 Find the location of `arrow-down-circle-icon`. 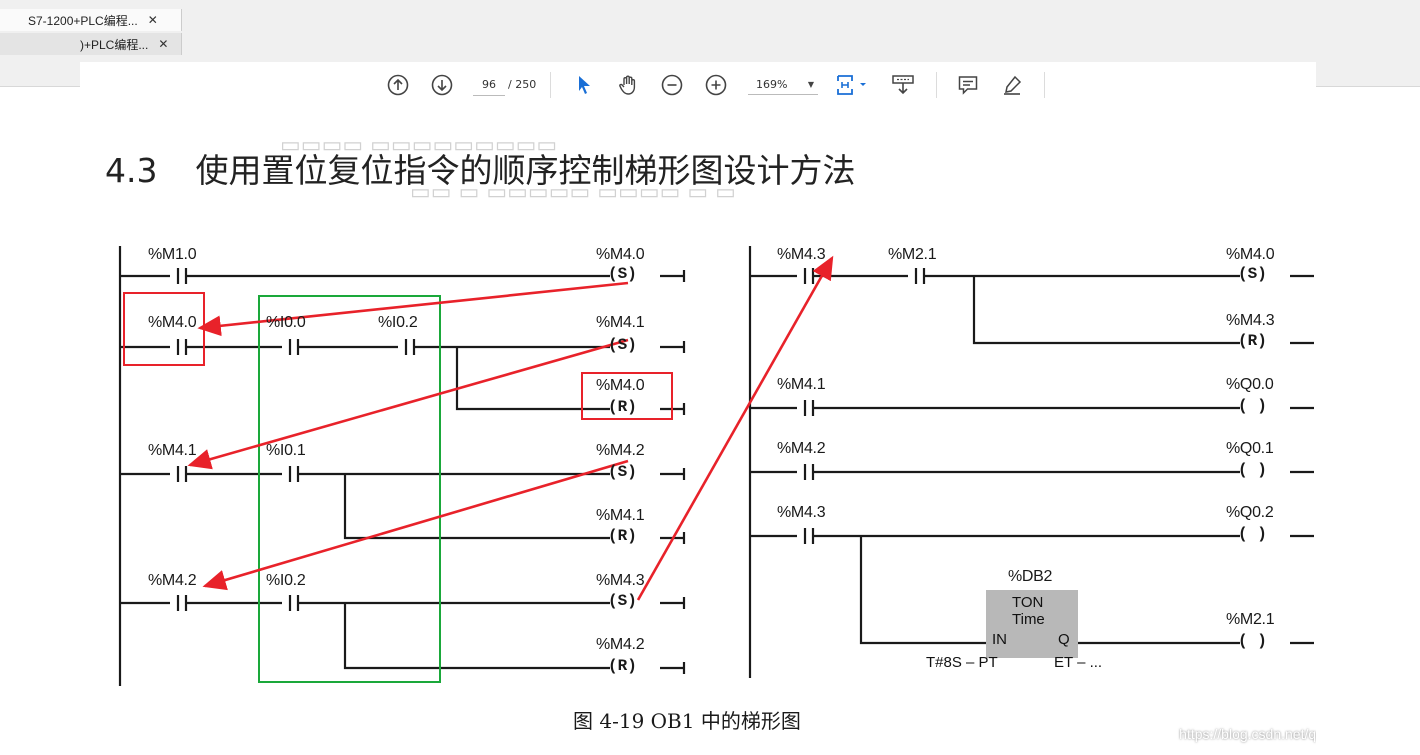

arrow-down-circle-icon is located at coordinates (442, 85).